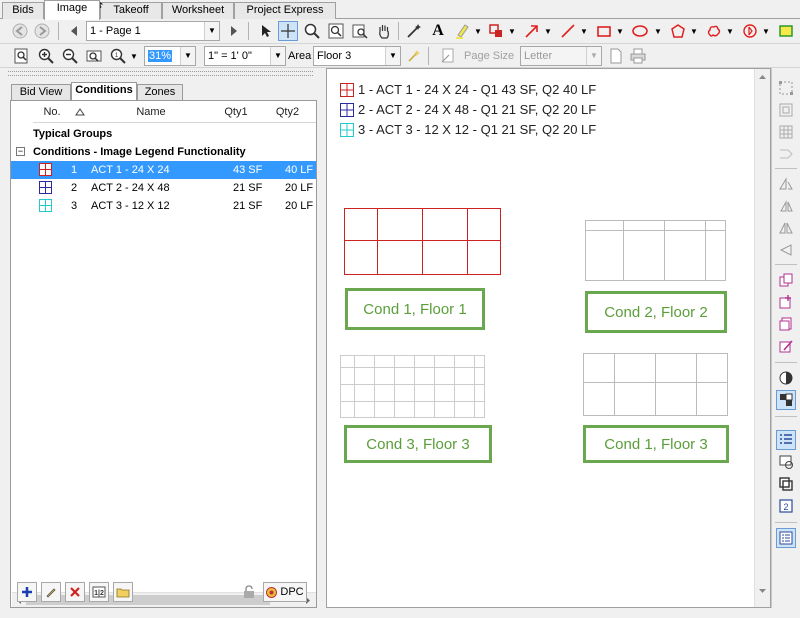 Image resolution: width=800 pixels, height=618 pixels. What do you see at coordinates (285, 592) in the screenshot?
I see `dpc-button: DPC` at bounding box center [285, 592].